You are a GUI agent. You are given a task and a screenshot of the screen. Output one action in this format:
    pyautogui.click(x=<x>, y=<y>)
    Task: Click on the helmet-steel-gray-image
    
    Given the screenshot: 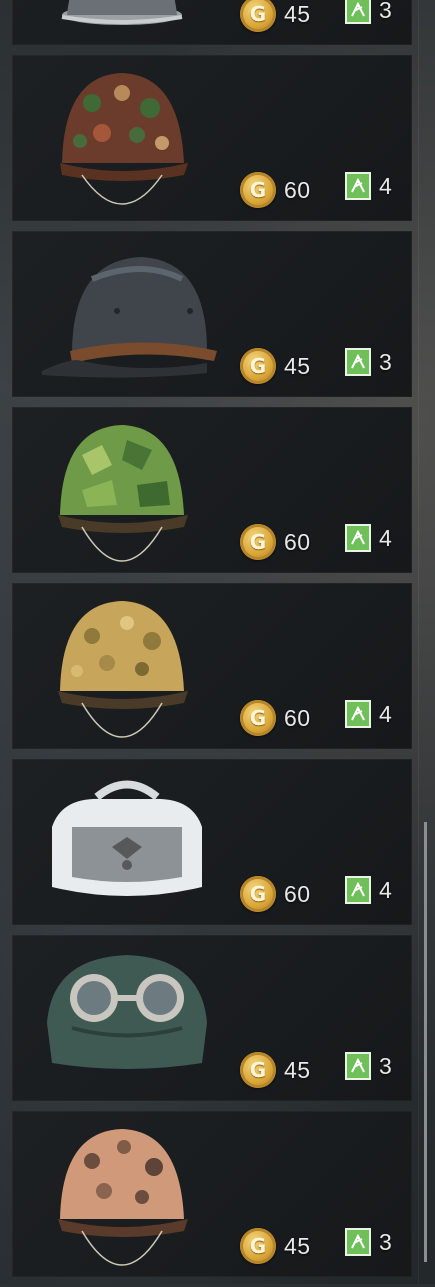 What is the action you would take?
    pyautogui.click(x=122, y=12)
    